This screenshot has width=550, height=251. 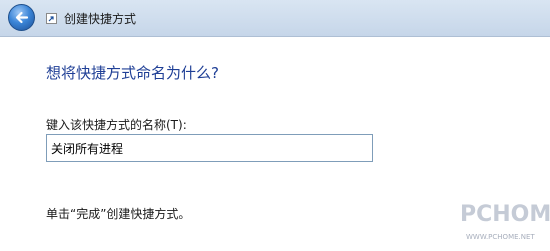 What do you see at coordinates (116, 125) in the screenshot?
I see `shortcut-name-label: 键入该快捷方式的名称(T):` at bounding box center [116, 125].